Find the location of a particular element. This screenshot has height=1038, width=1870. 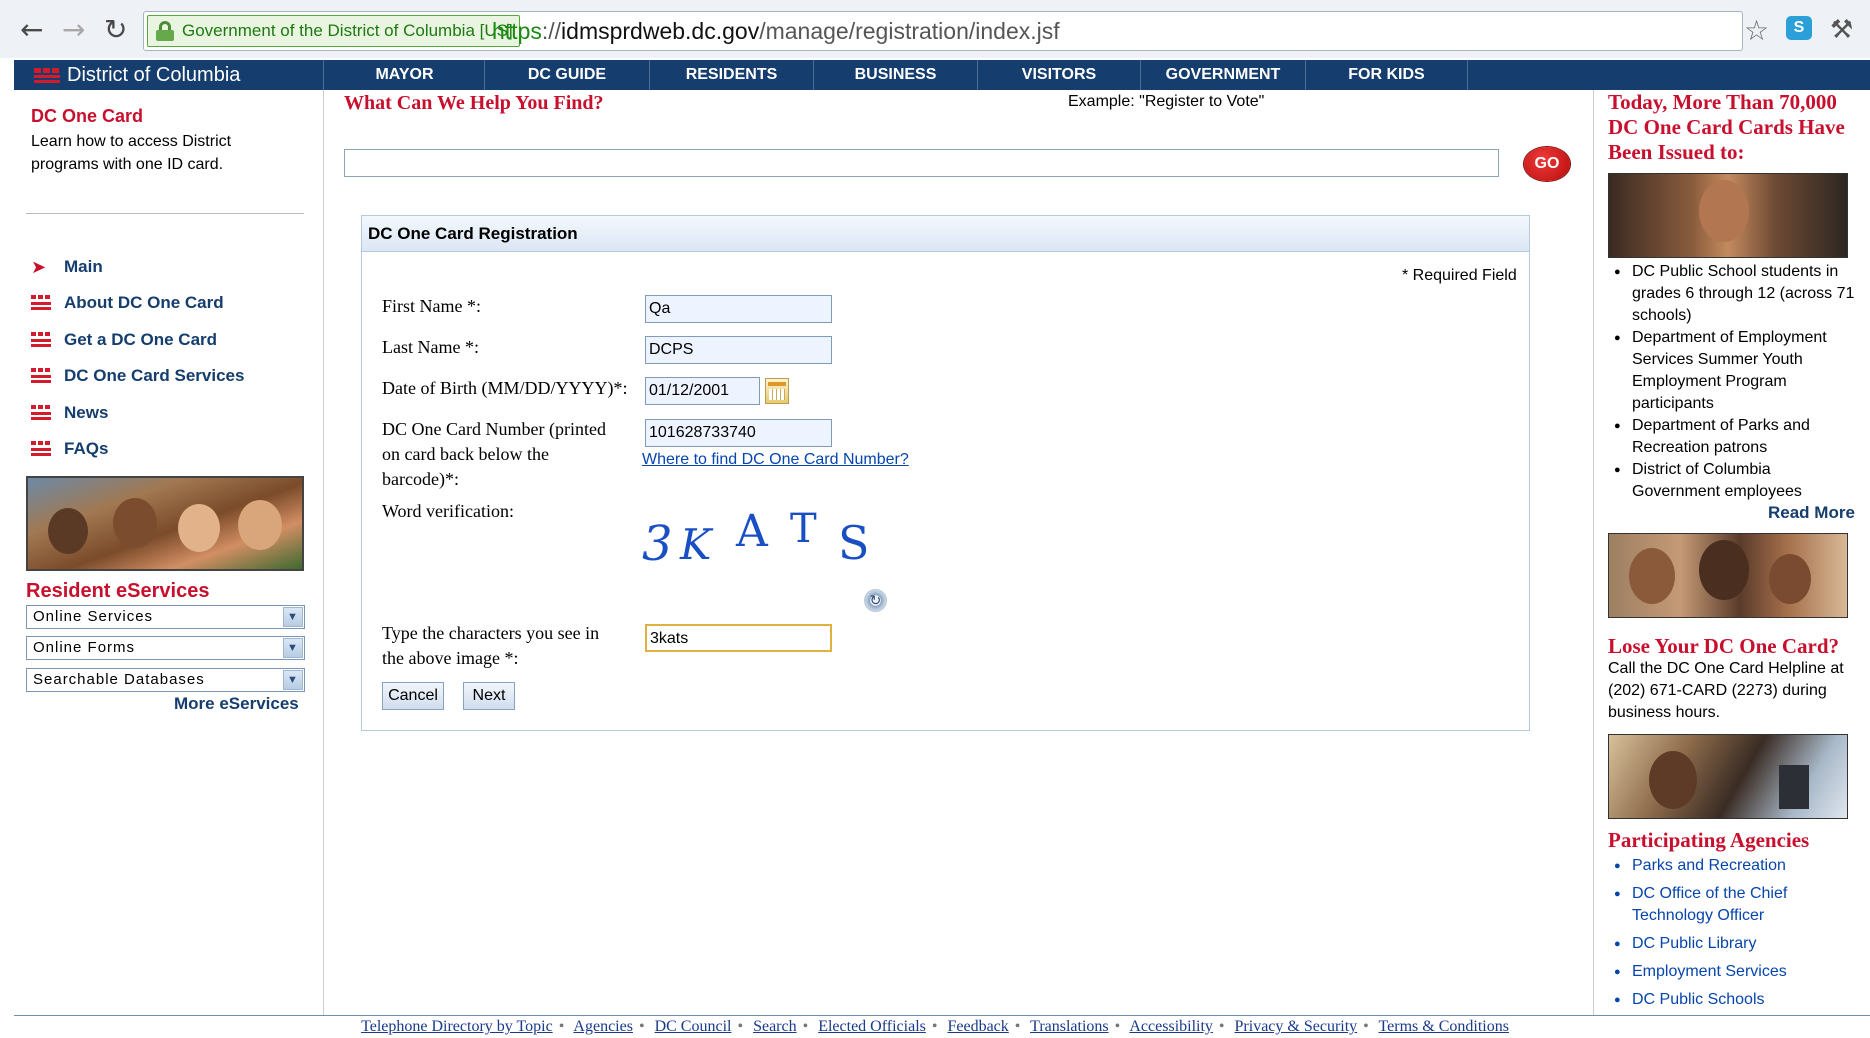

sidebar-item-label: DC One Card Services is located at coordinates (154, 375).